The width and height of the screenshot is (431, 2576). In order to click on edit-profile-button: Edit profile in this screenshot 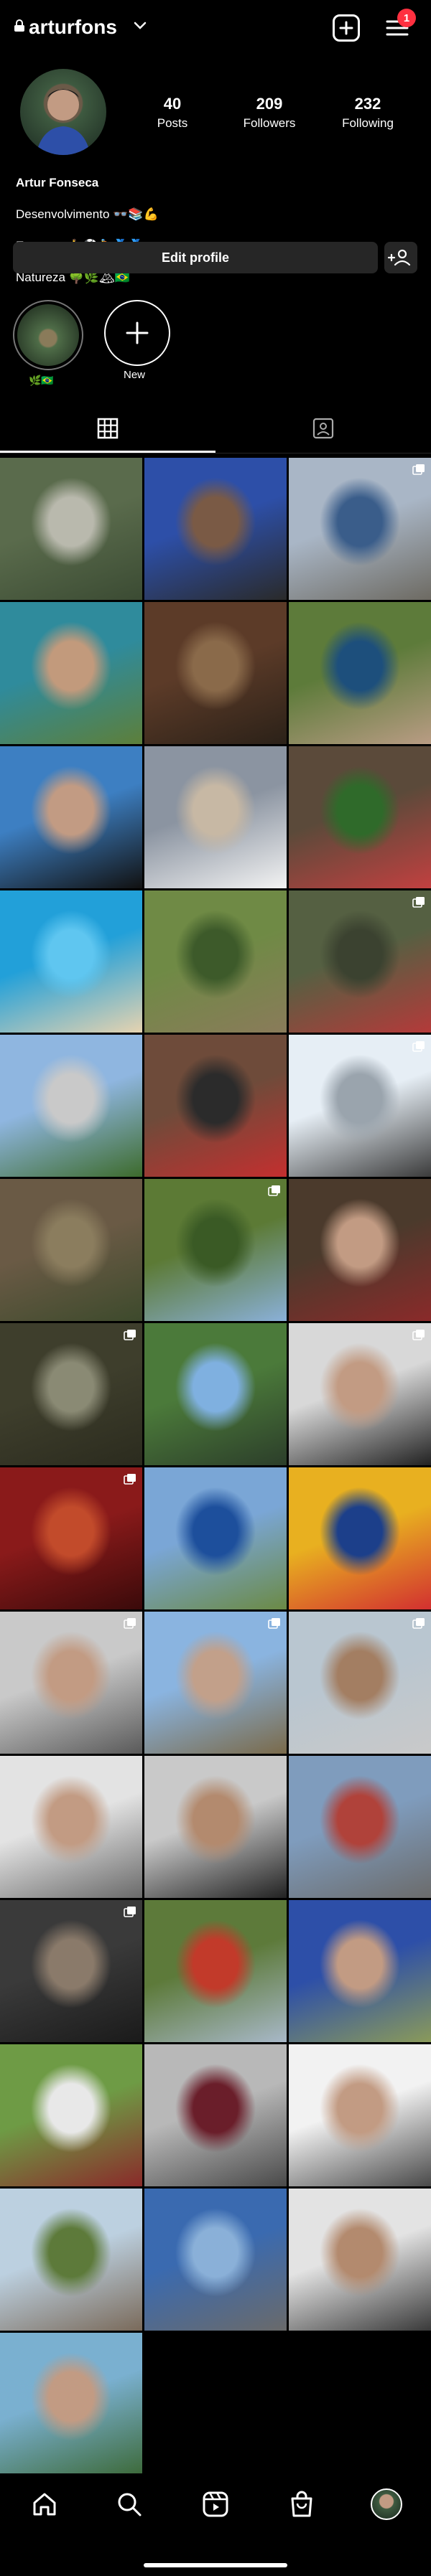, I will do `click(195, 257)`.